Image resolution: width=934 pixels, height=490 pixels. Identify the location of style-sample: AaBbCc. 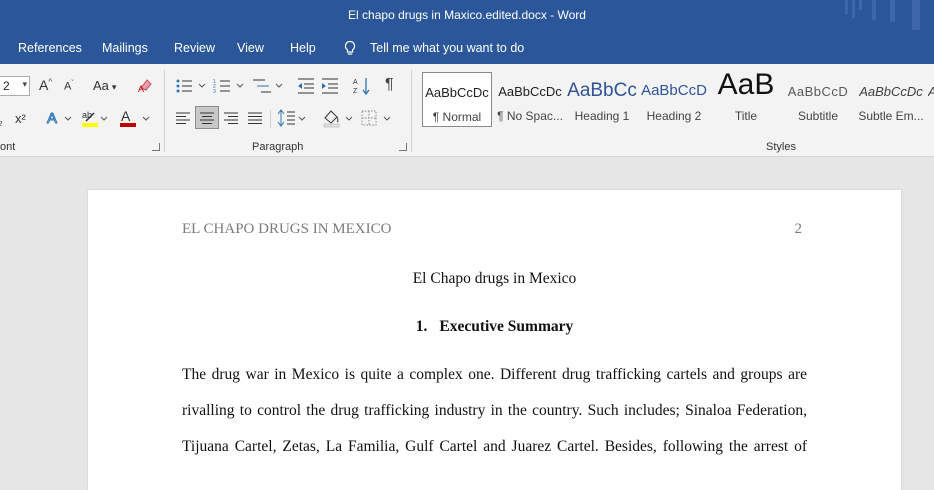
(602, 90).